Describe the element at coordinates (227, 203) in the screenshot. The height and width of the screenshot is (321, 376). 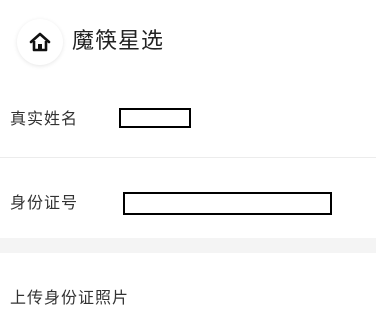
I see `id-number-input` at that location.